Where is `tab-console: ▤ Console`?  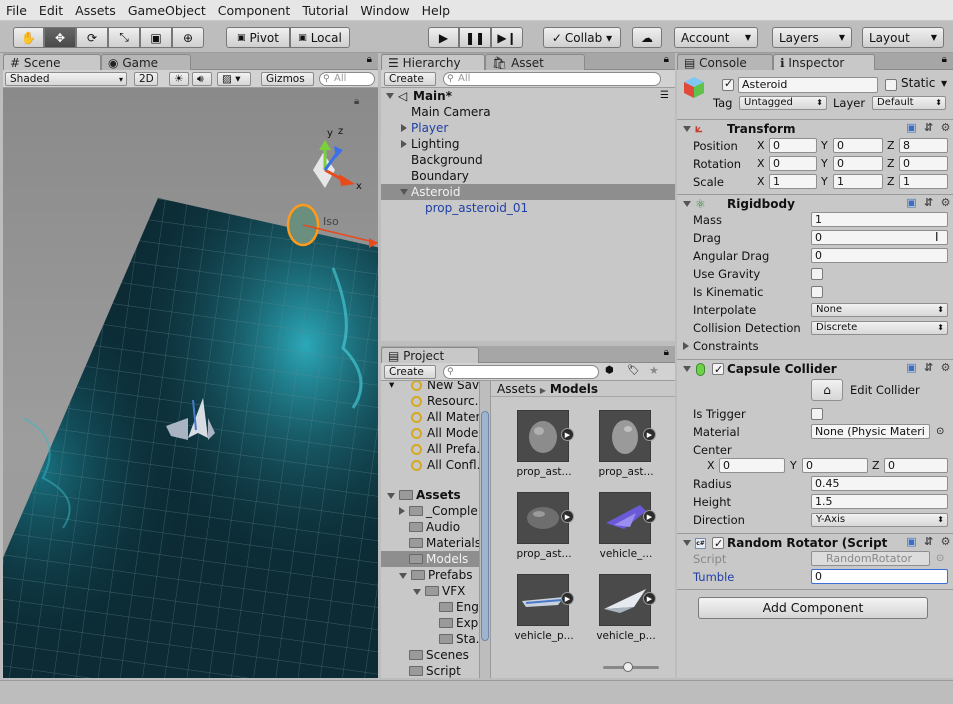 tab-console: ▤ Console is located at coordinates (725, 62).